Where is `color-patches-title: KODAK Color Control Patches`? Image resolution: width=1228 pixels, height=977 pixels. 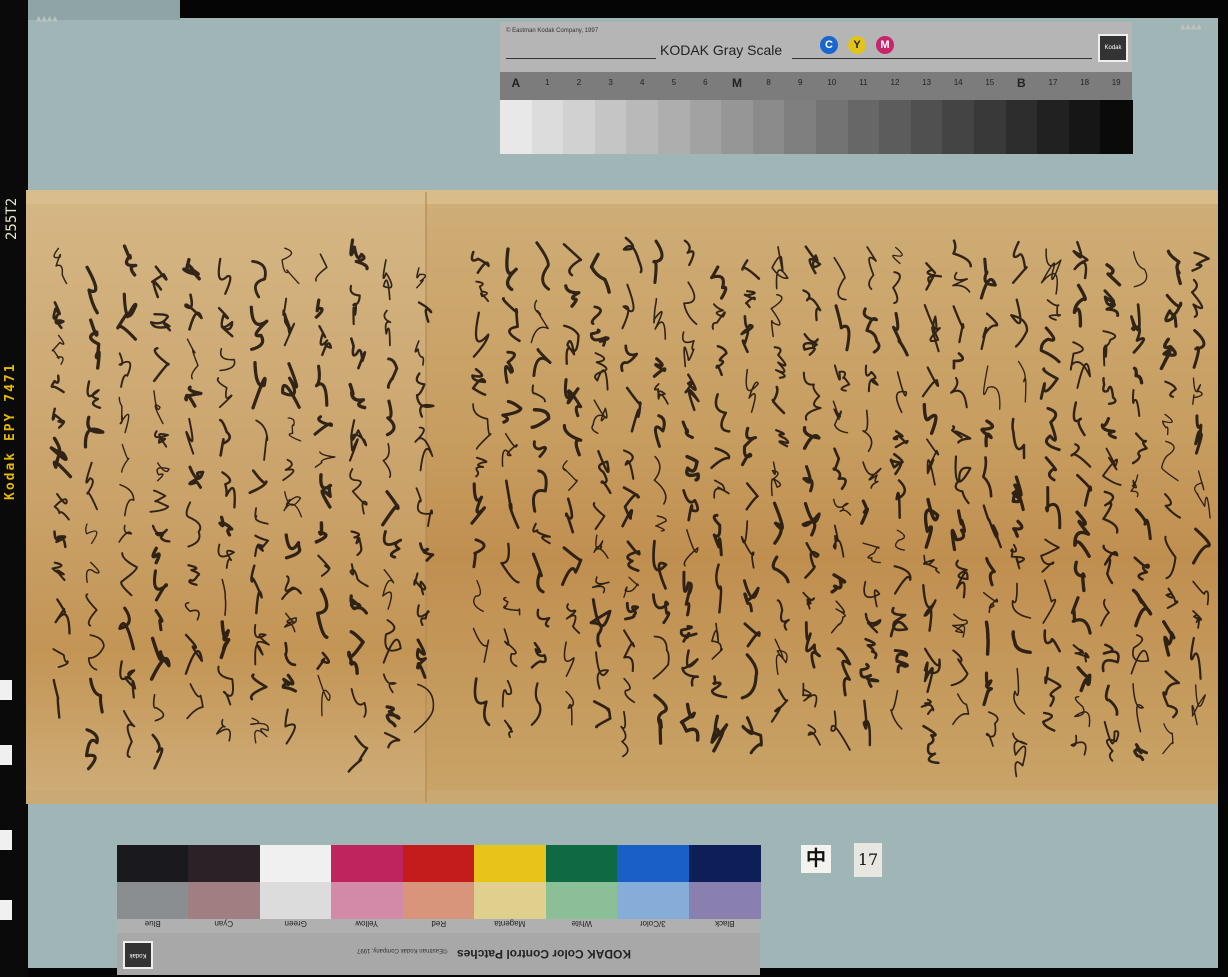
color-patches-title: KODAK Color Control Patches is located at coordinates (544, 954).